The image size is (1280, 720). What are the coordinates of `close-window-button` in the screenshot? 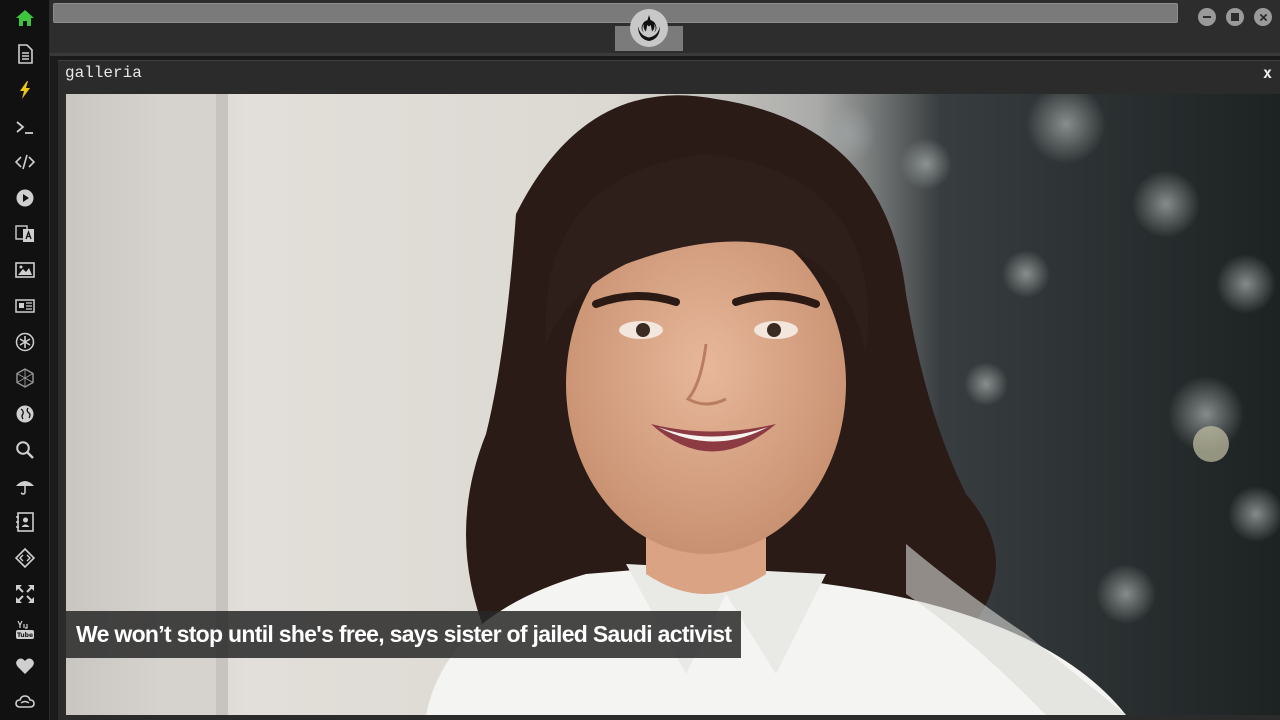 It's located at (1263, 17).